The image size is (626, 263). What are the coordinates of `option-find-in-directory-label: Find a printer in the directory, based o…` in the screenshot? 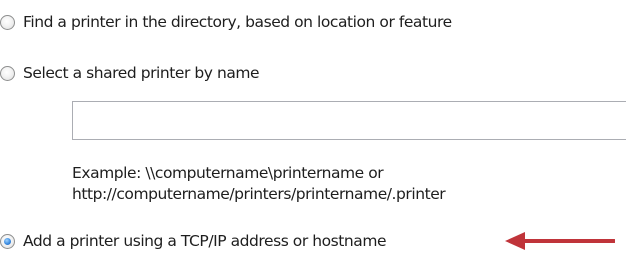 It's located at (237, 22).